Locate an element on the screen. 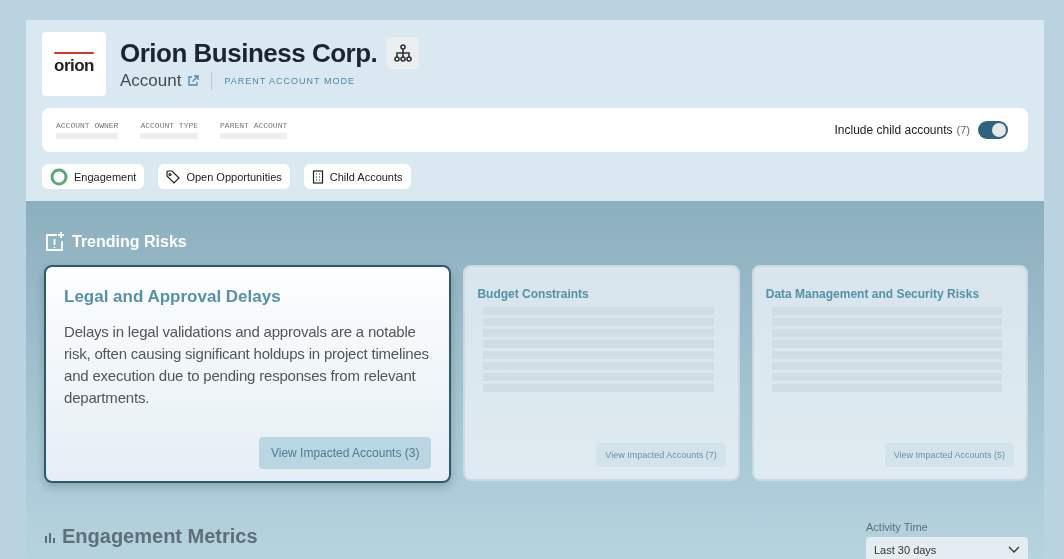  hierarchy-icon is located at coordinates (403, 53).